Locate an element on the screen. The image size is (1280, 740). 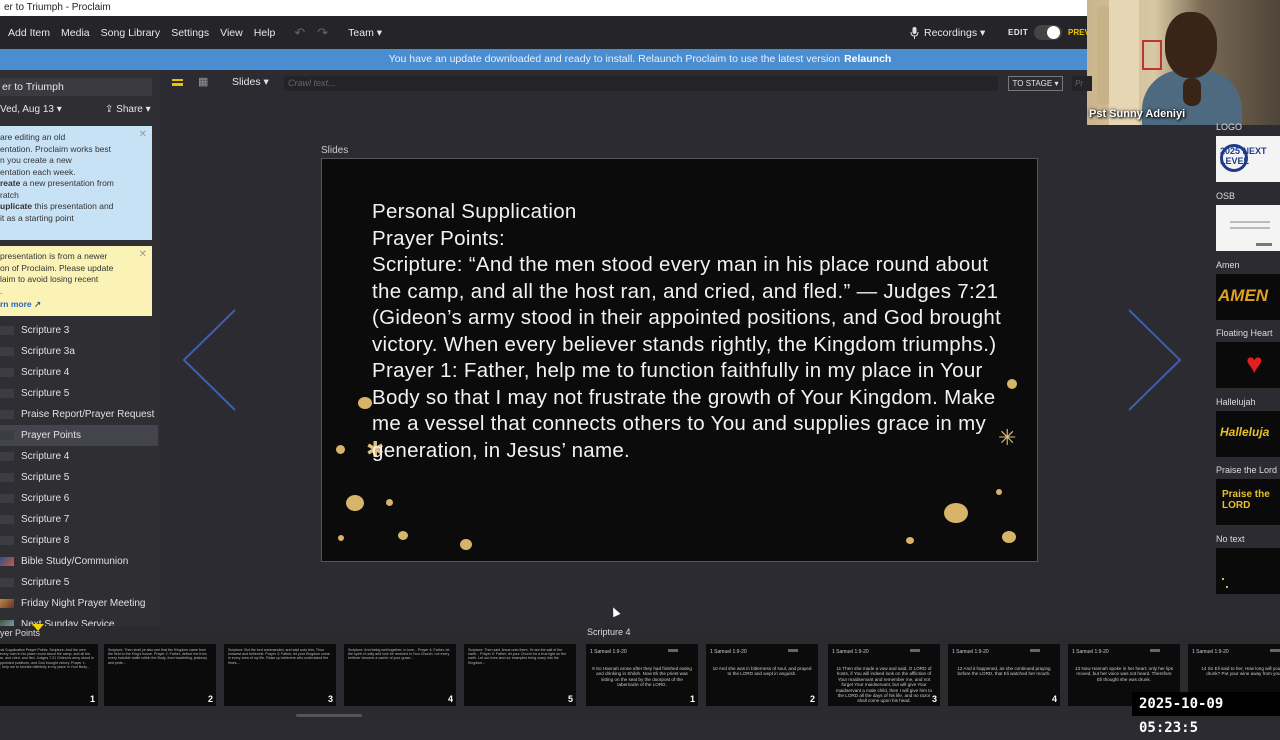
list-item: Scripture 3 is located at coordinates (79, 330).